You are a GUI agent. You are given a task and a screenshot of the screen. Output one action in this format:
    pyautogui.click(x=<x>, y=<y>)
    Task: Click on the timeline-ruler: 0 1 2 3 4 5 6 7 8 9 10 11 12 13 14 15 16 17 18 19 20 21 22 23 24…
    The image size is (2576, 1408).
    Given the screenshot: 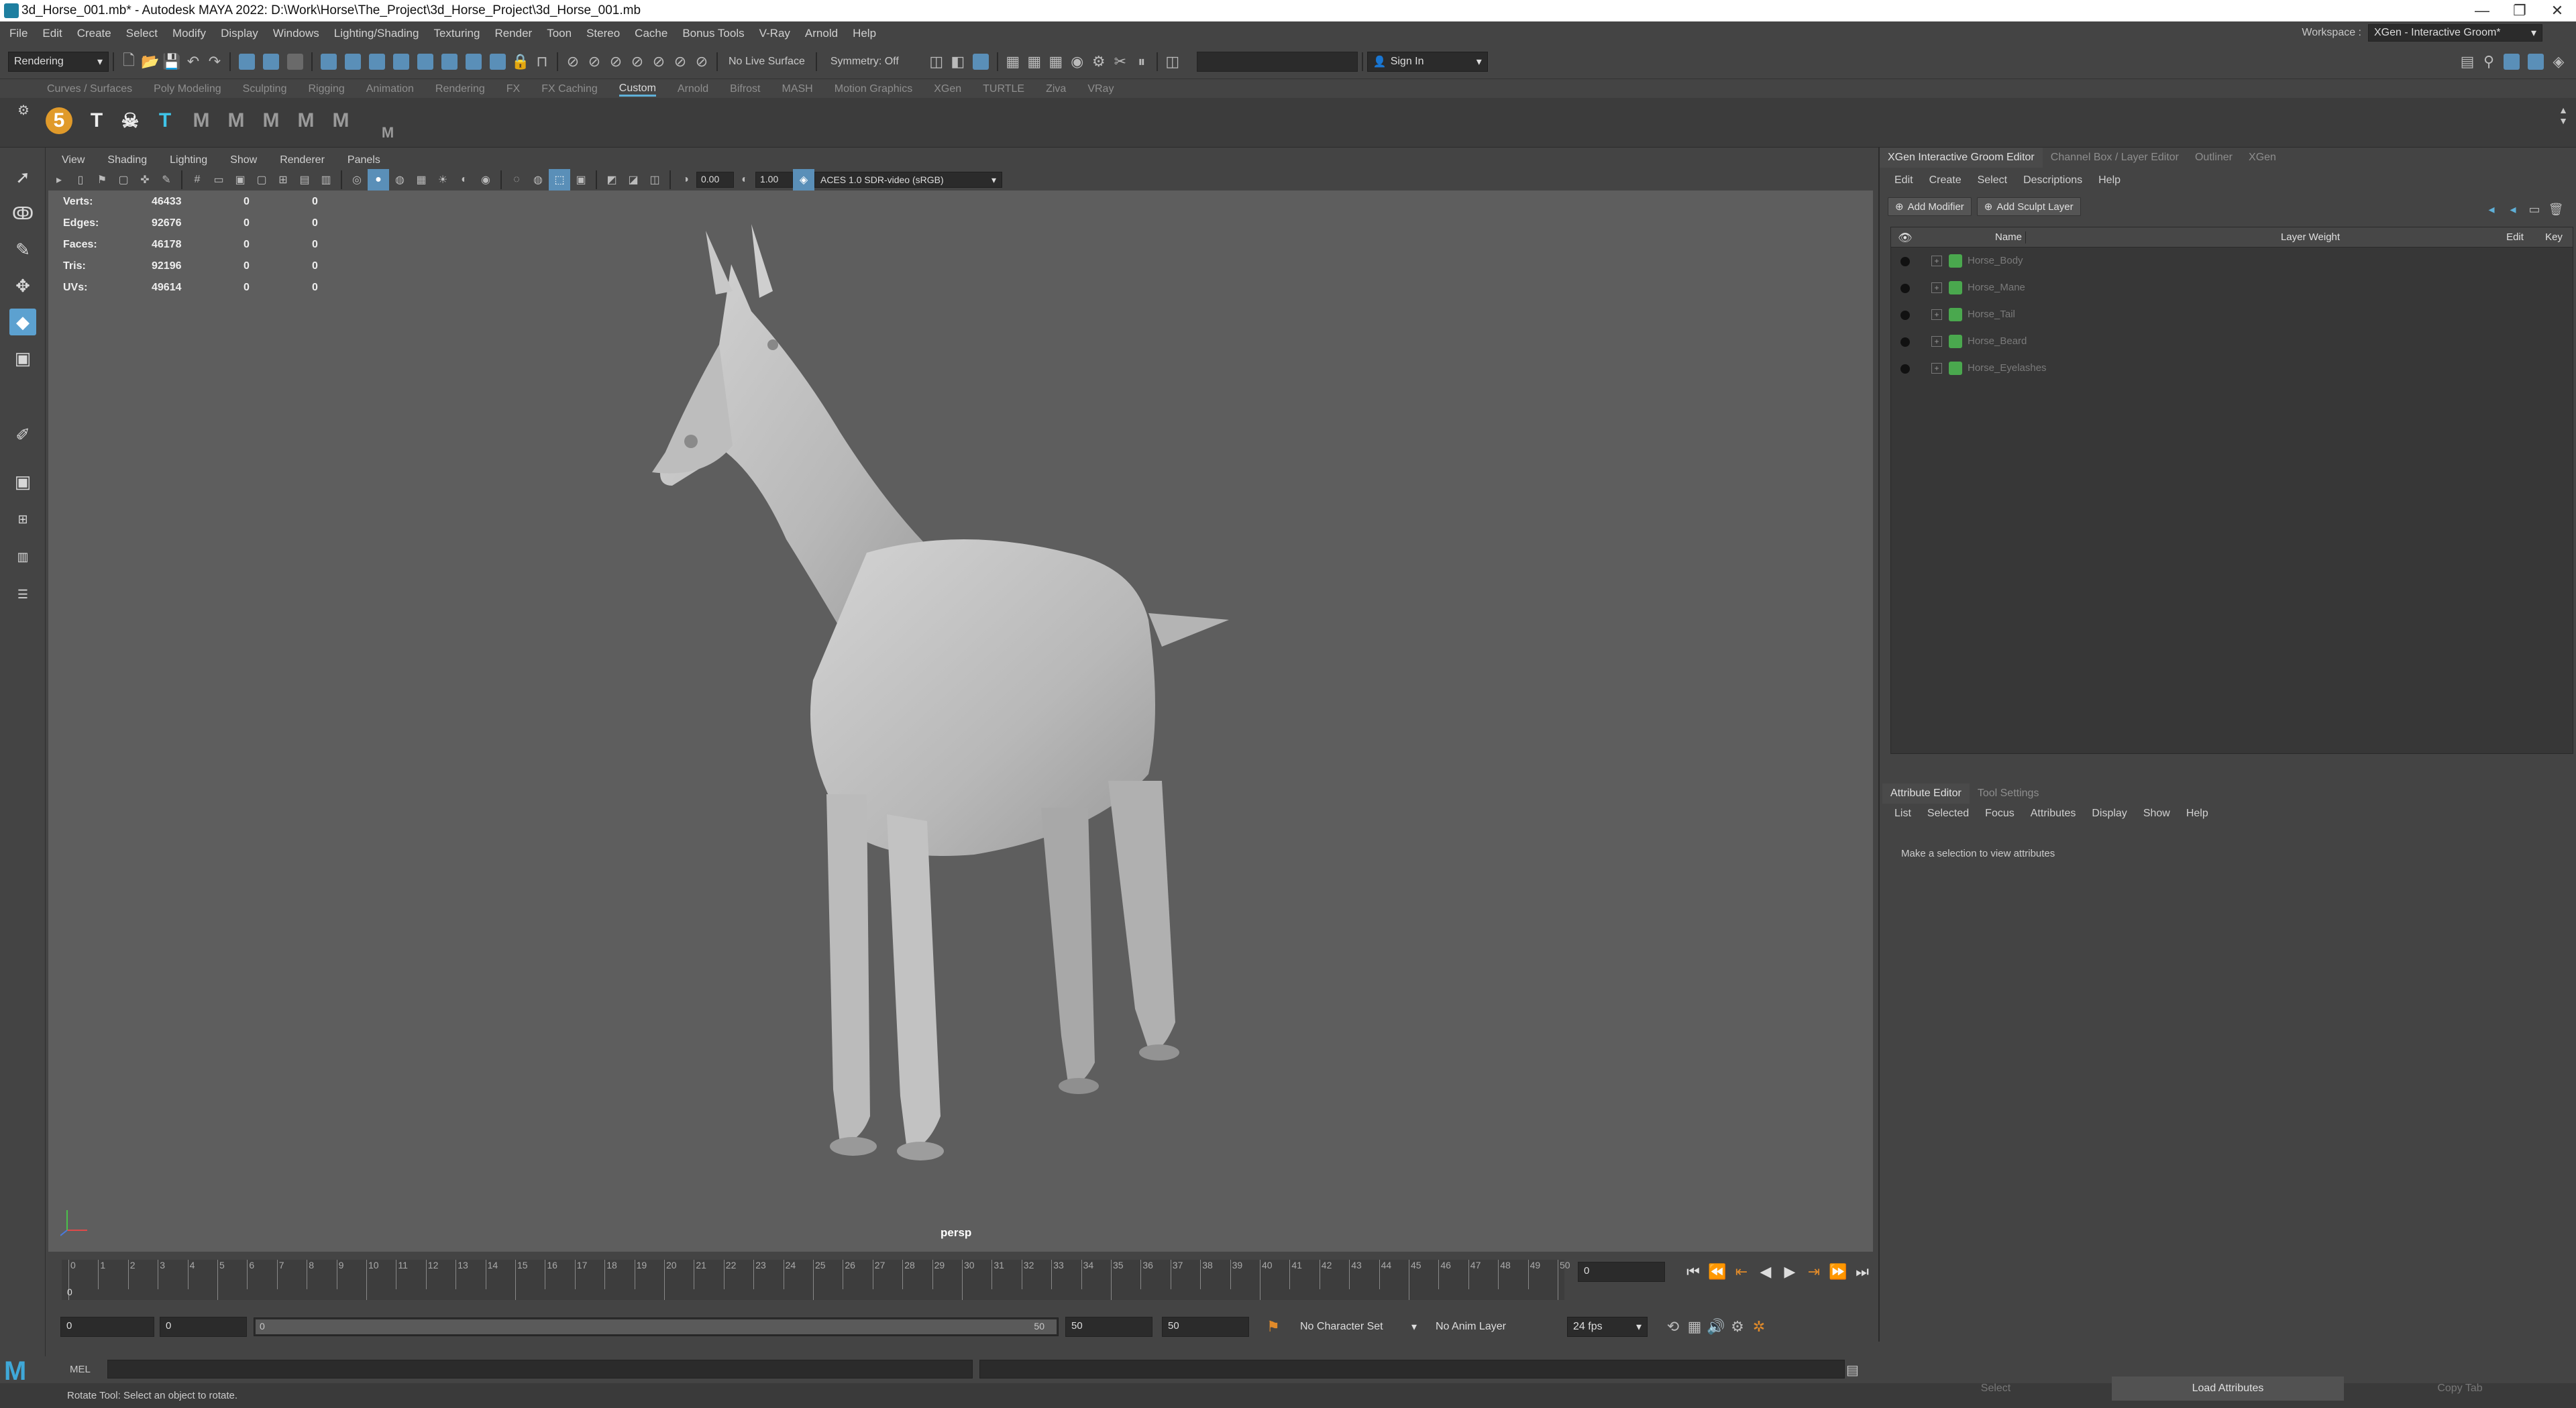 What is the action you would take?
    pyautogui.click(x=816, y=1280)
    